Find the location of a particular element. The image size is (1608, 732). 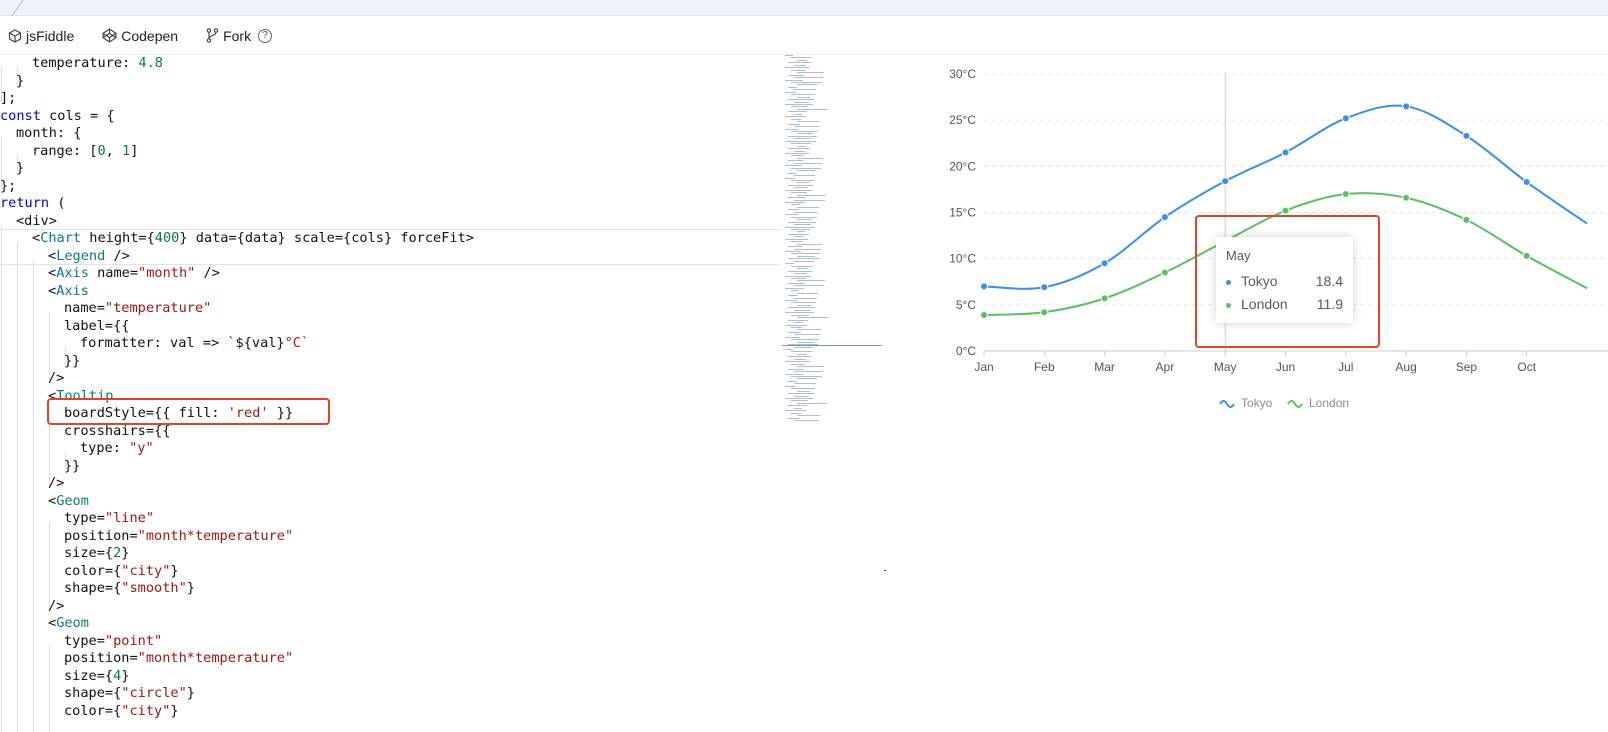

code-token: type= is located at coordinates (84, 640).